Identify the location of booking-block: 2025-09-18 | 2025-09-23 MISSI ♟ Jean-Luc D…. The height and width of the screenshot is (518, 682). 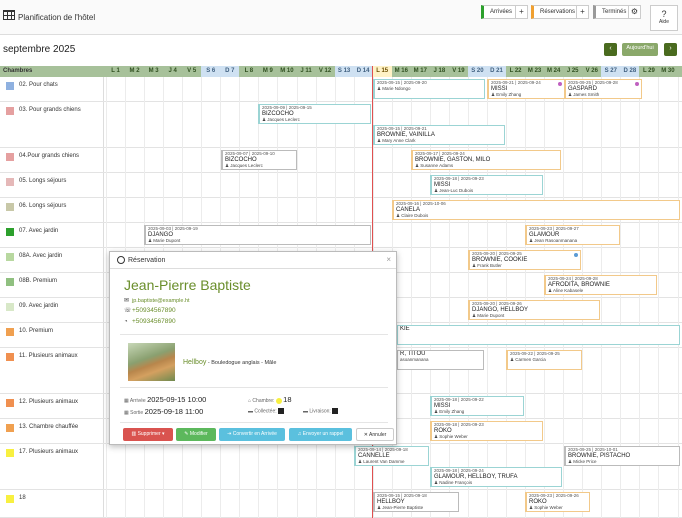
(486, 185).